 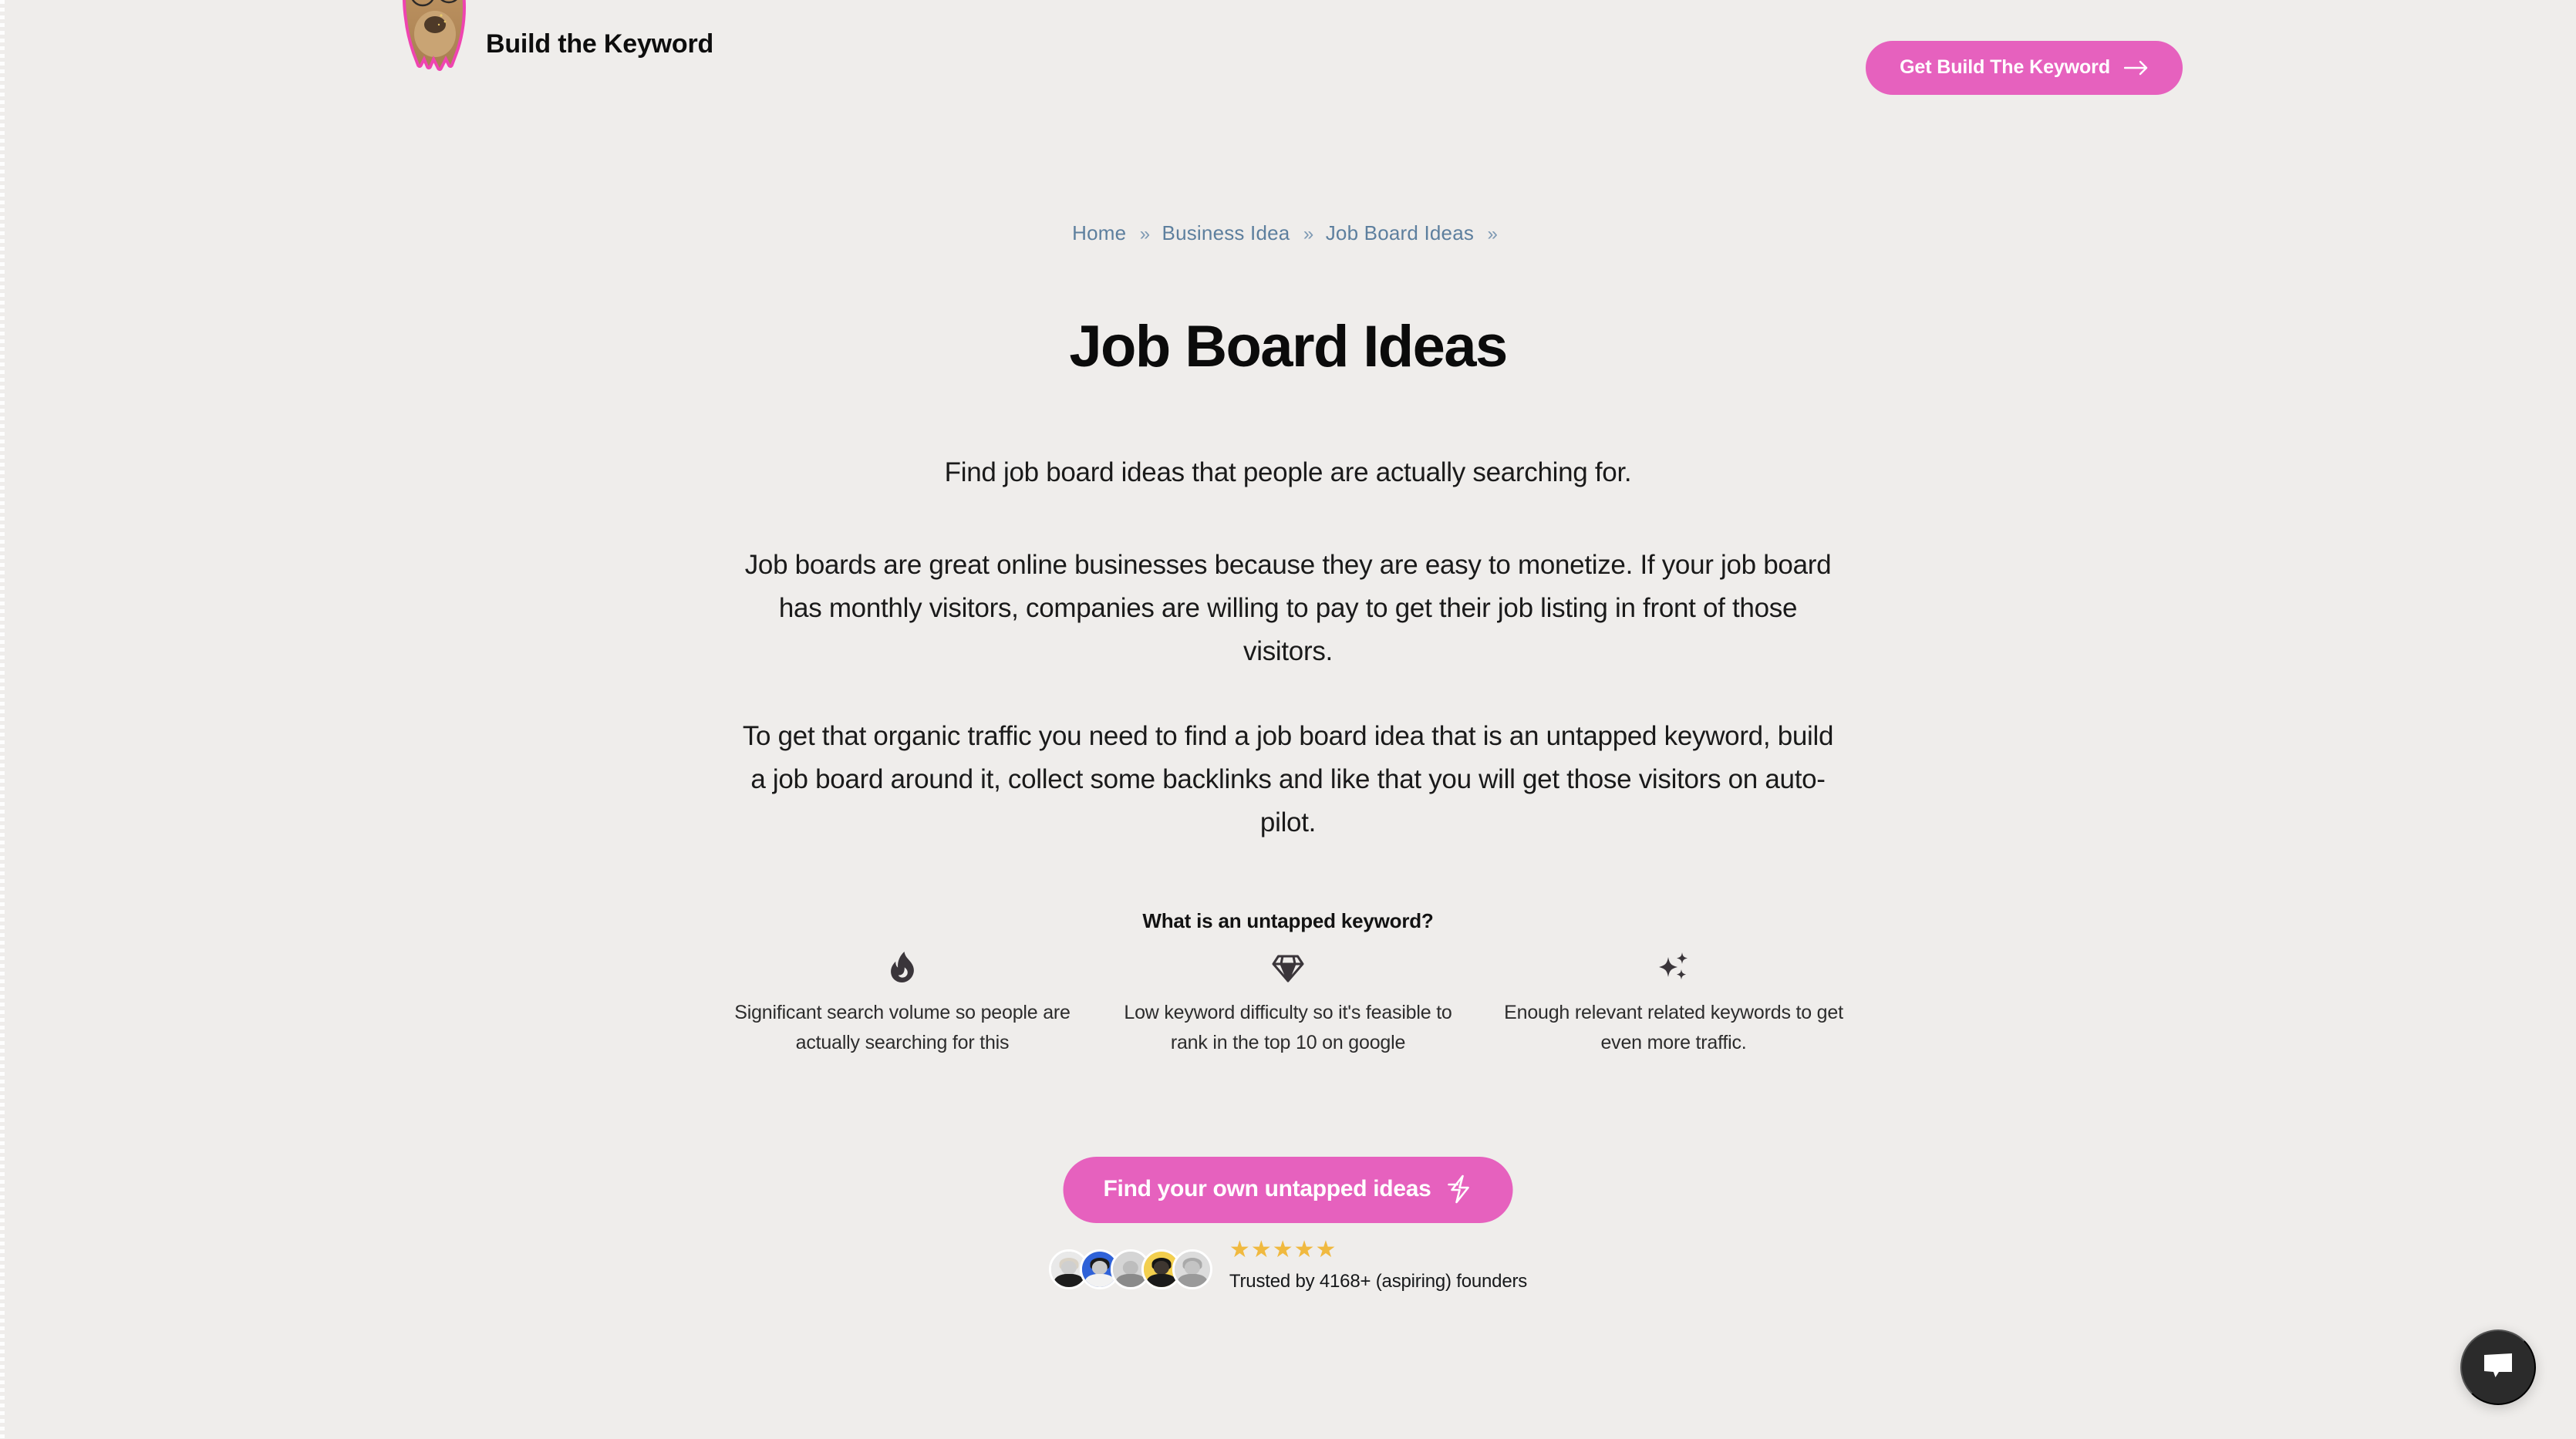 I want to click on breadcrumb-item-home: Home, so click(x=1099, y=232).